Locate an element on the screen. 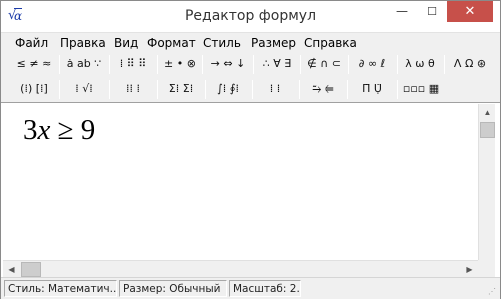 The image size is (501, 299). vertical-scrollbar: ▲ is located at coordinates (486, 182).